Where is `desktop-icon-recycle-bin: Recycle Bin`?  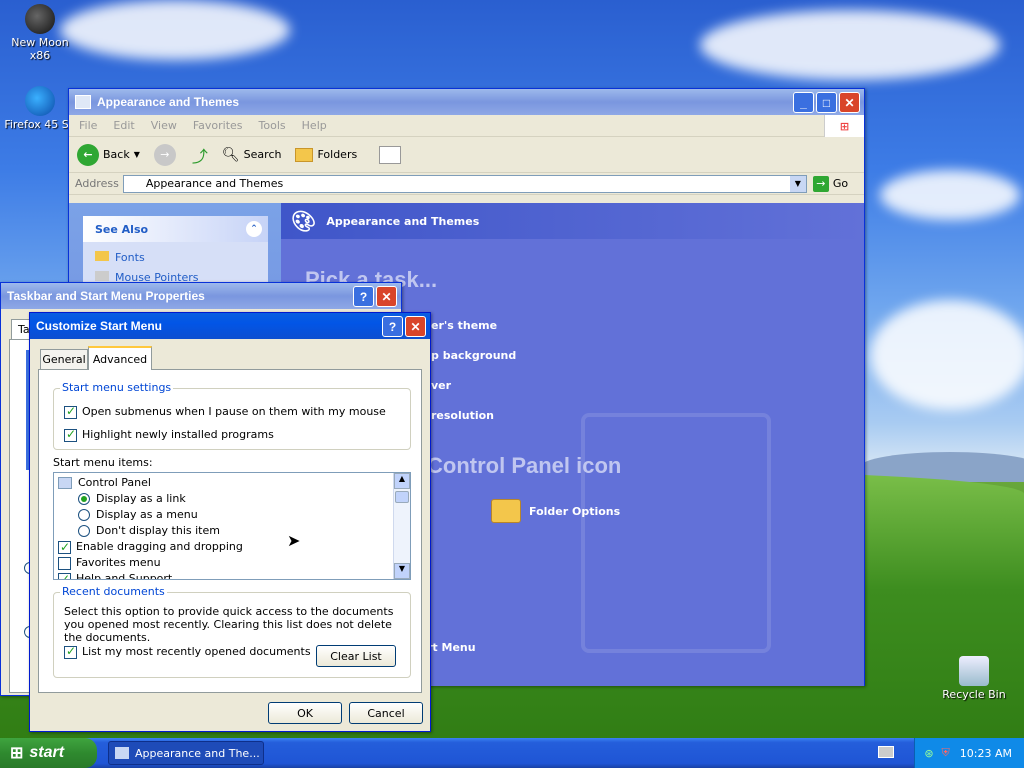
desktop-icon-recycle-bin: Recycle Bin is located at coordinates (974, 678).